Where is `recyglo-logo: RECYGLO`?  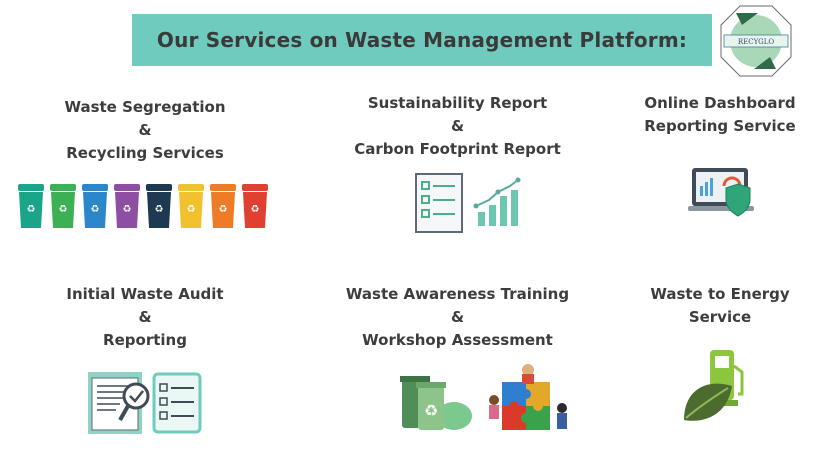 recyglo-logo: RECYGLO is located at coordinates (756, 41).